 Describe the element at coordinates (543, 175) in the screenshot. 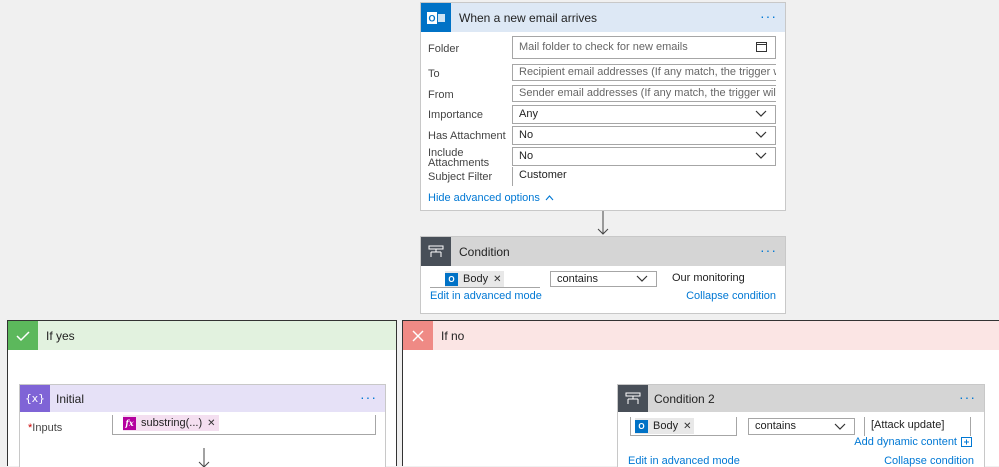

I see `subject-filter-value: Customer` at that location.